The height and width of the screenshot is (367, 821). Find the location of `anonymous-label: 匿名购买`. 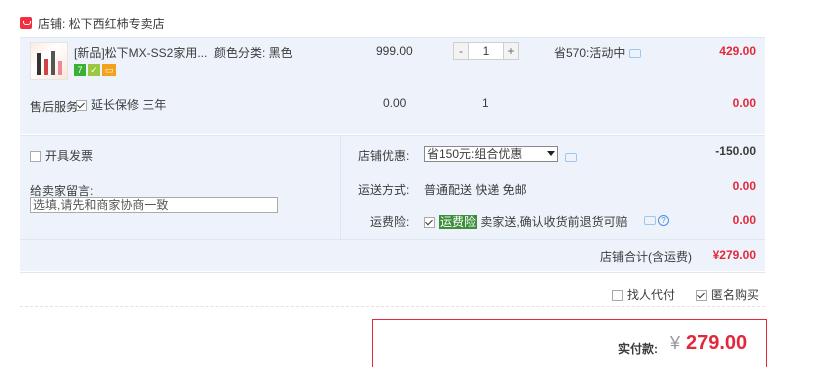

anonymous-label: 匿名购买 is located at coordinates (735, 295).